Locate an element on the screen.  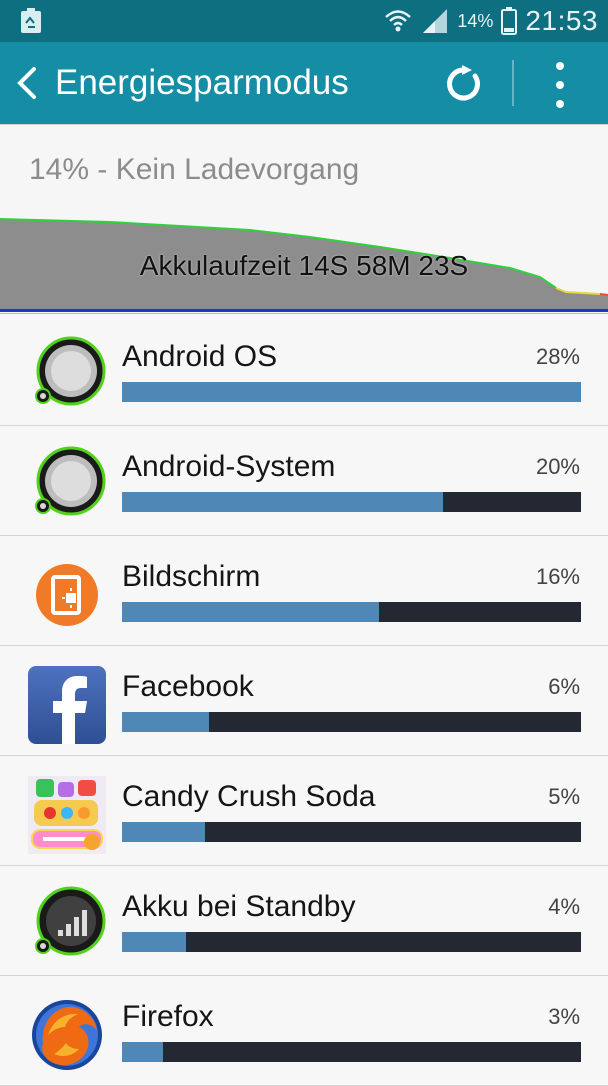
battery-history-graph: Akkulaufzeit 14S 58M 23S is located at coordinates (304, 264).